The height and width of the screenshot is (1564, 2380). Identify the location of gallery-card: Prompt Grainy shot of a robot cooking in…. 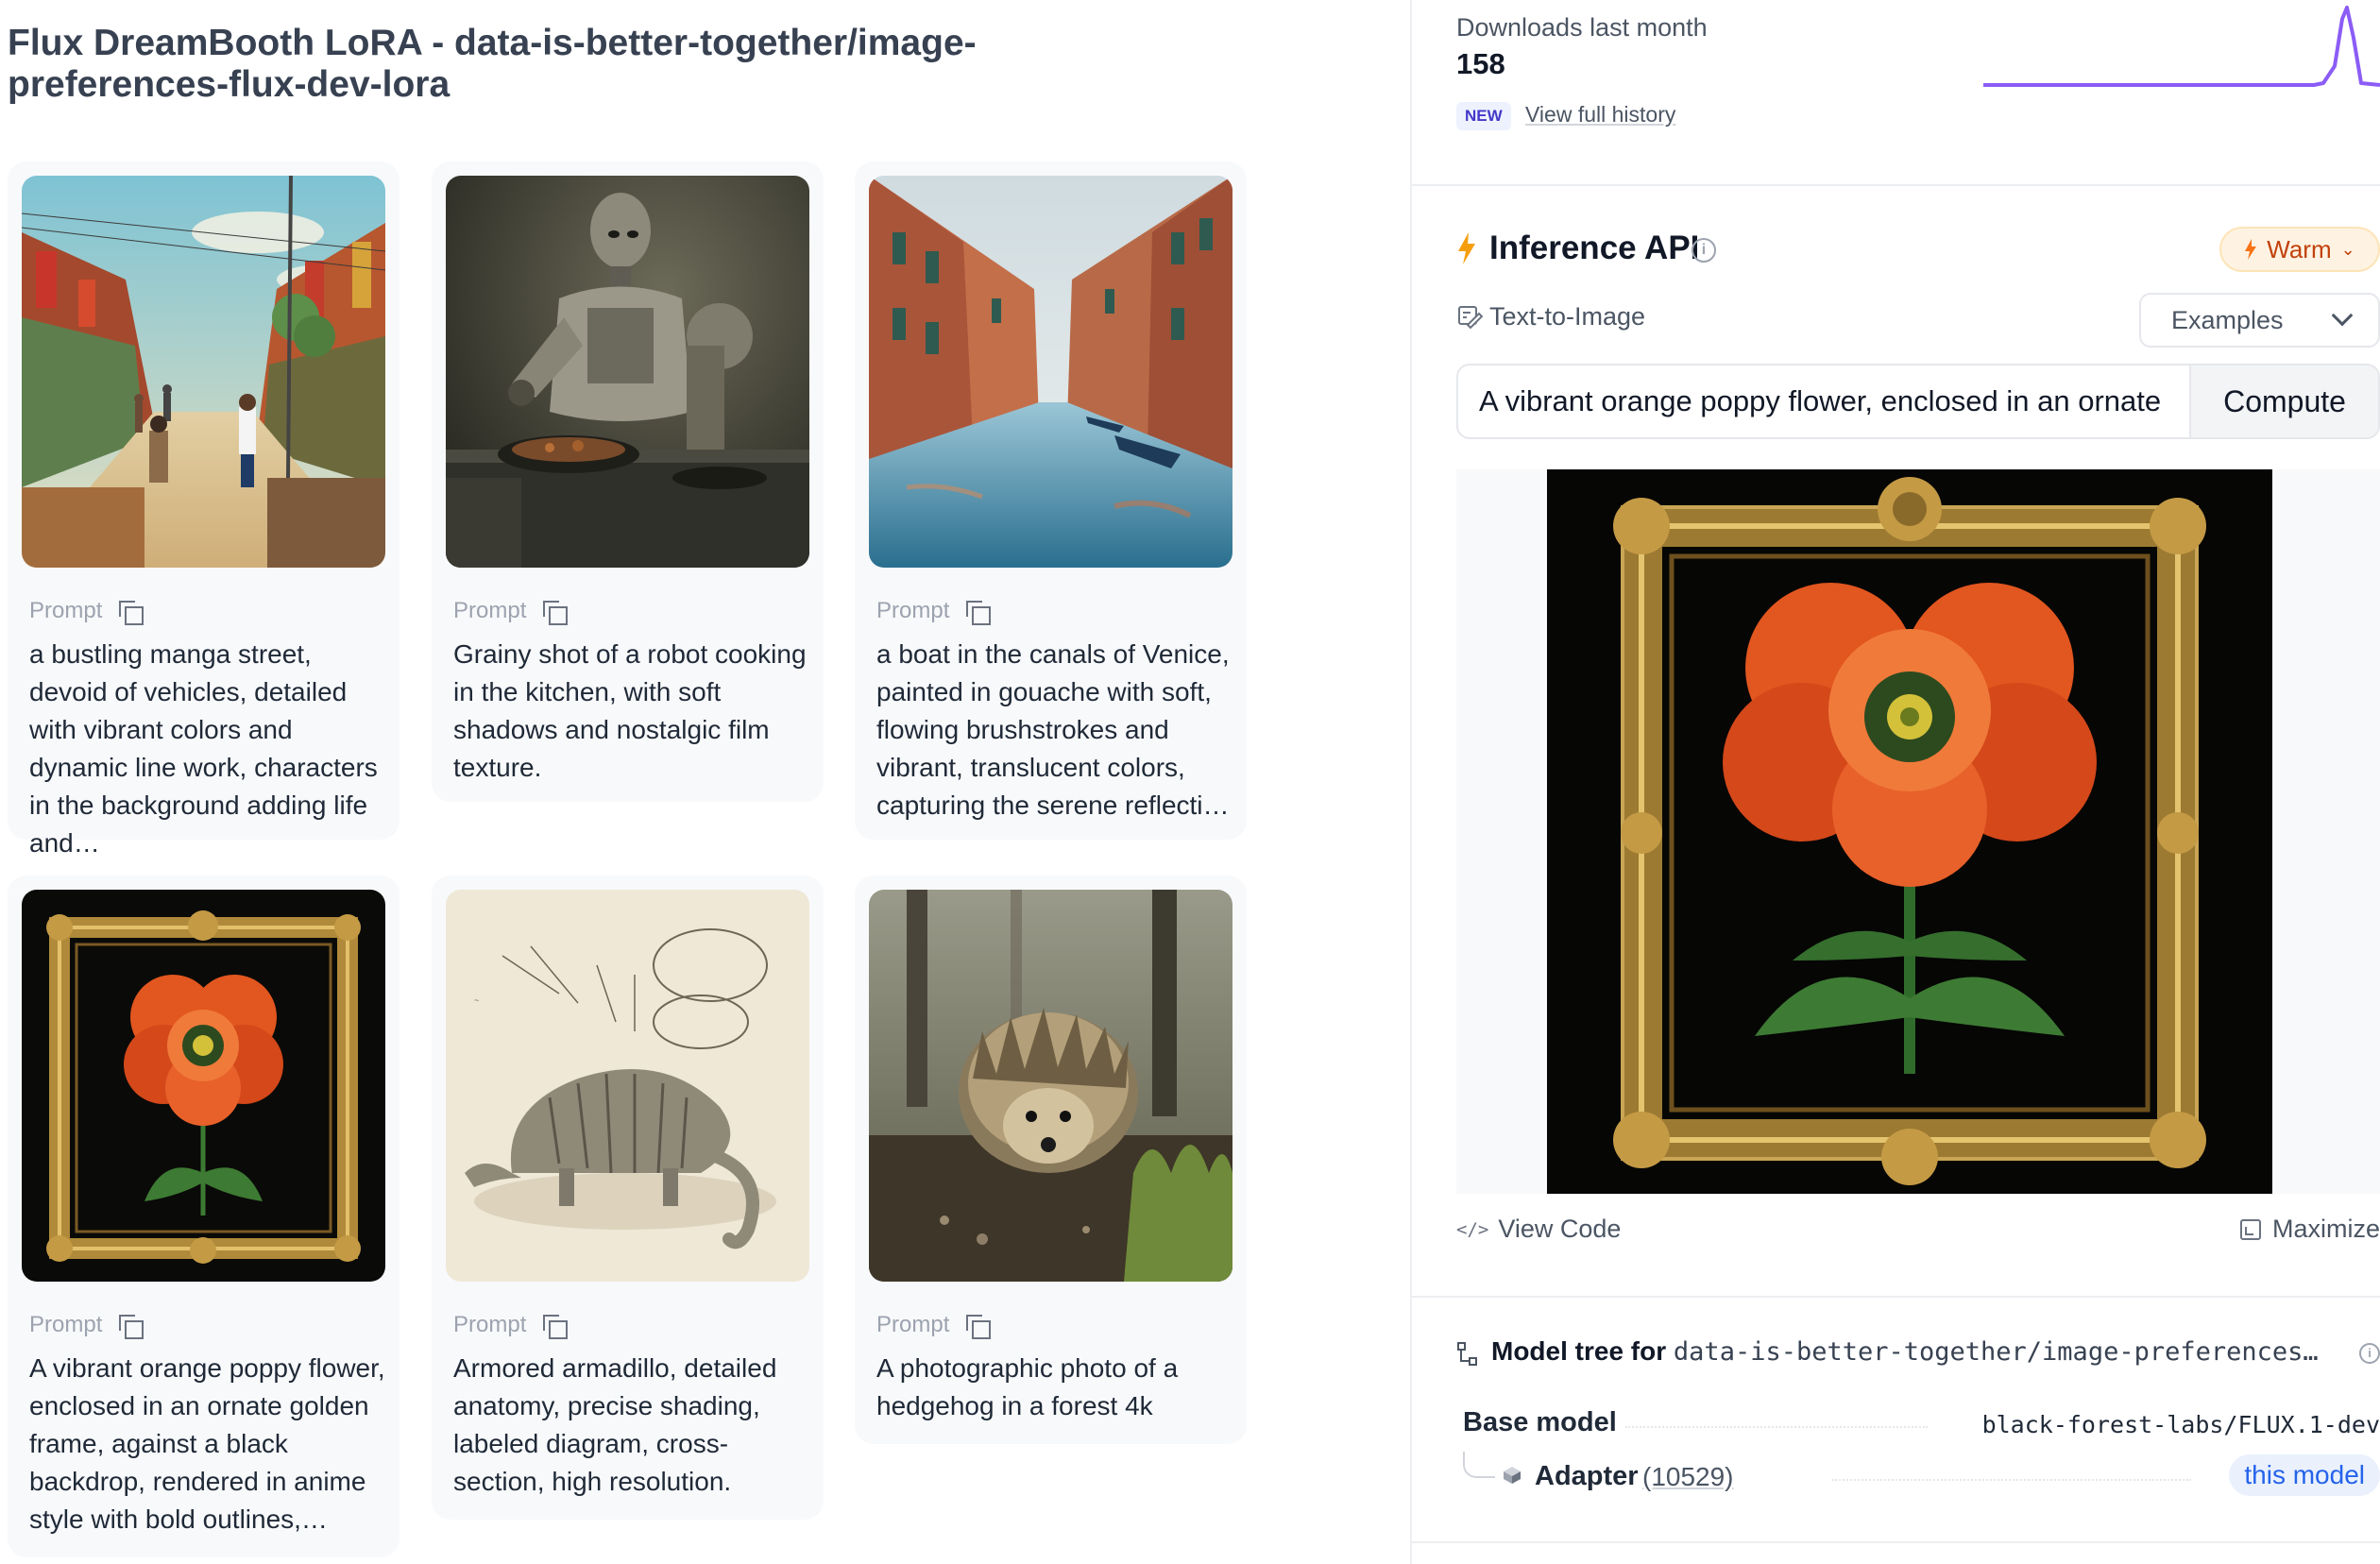
(628, 482).